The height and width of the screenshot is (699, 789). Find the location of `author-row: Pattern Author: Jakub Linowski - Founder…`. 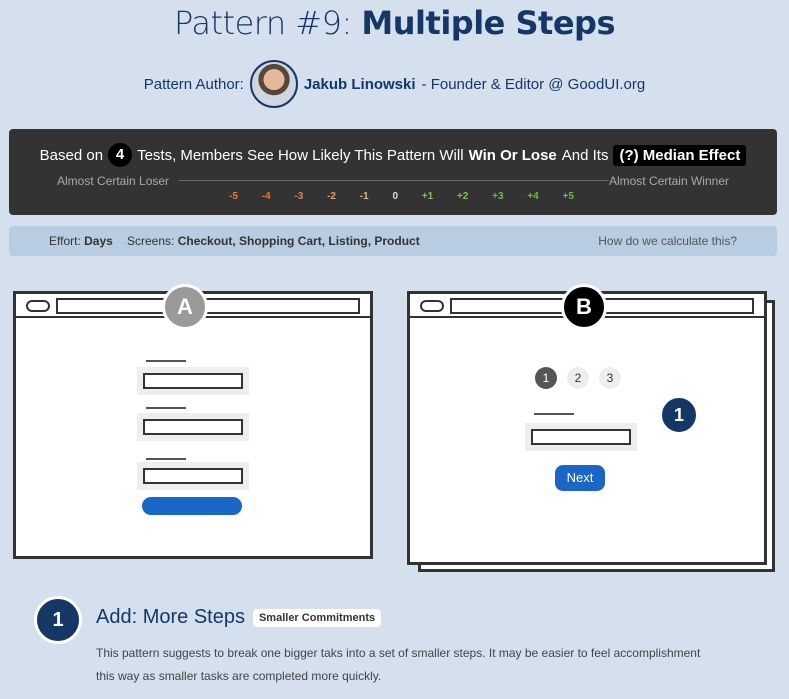

author-row: Pattern Author: Jakub Linowski - Founder… is located at coordinates (394, 84).